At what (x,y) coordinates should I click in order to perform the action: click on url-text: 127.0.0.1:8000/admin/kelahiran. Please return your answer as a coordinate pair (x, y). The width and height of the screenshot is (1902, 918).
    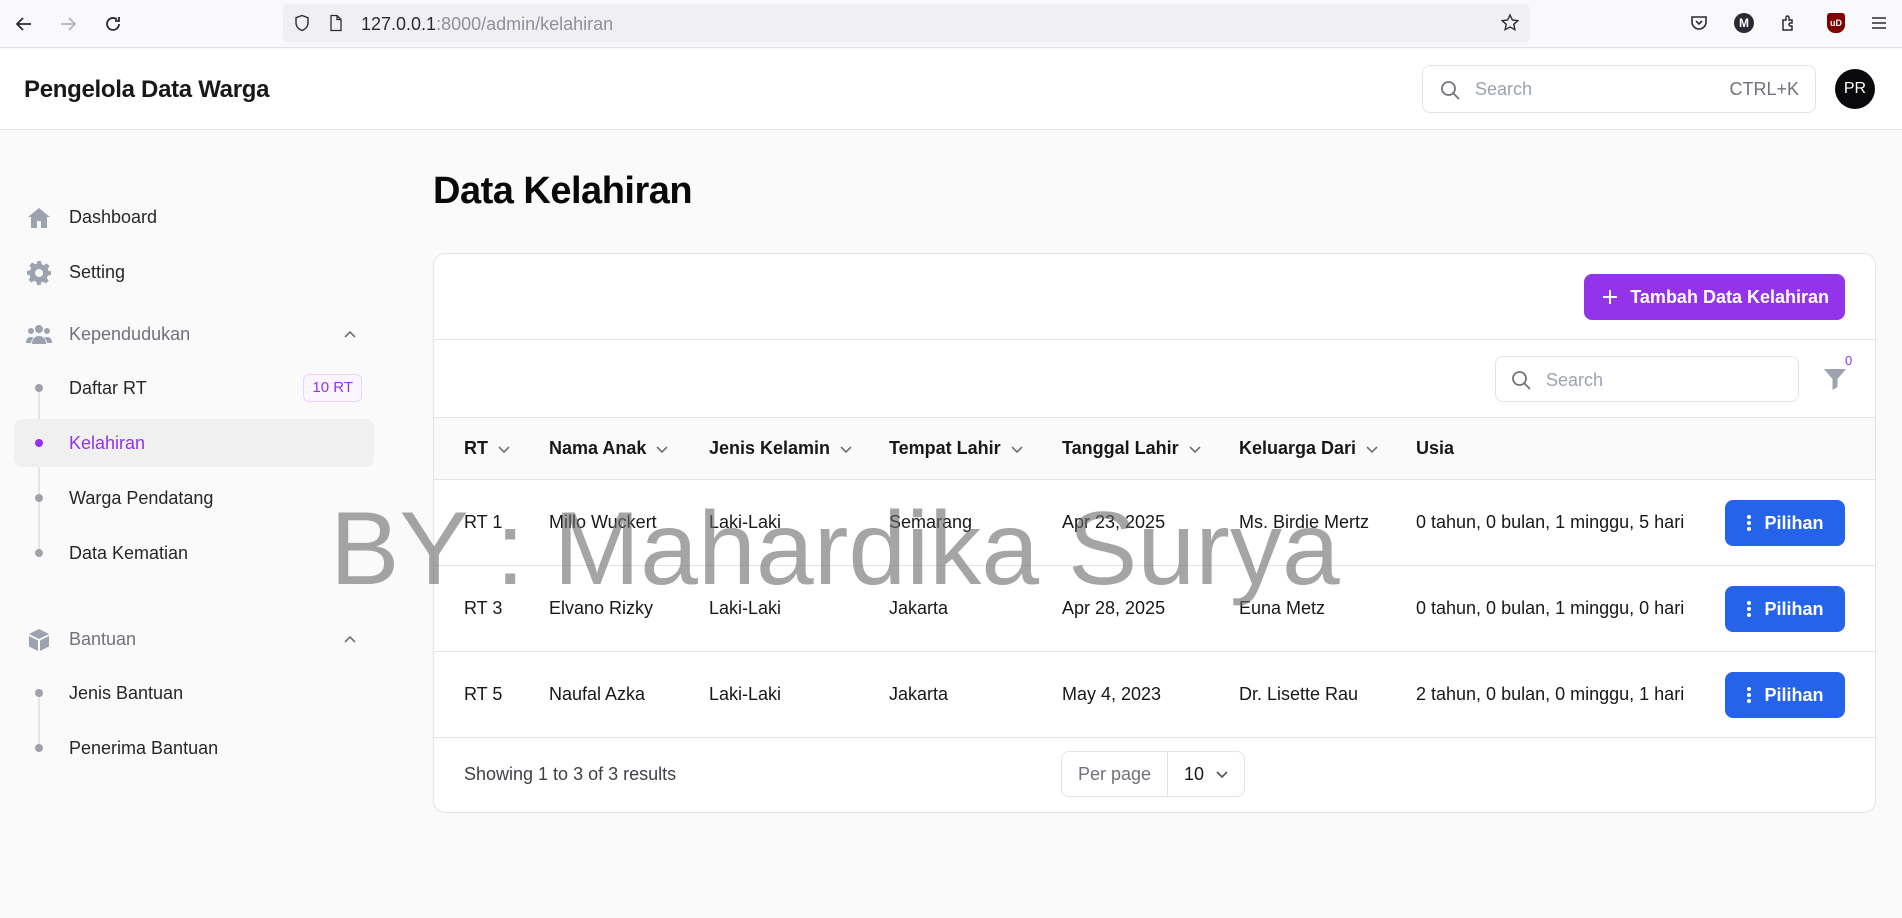
    Looking at the image, I should click on (487, 24).